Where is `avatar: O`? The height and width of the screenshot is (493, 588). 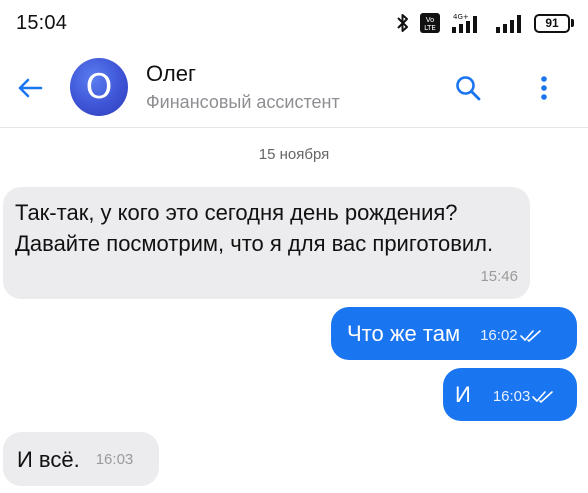 avatar: O is located at coordinates (99, 87).